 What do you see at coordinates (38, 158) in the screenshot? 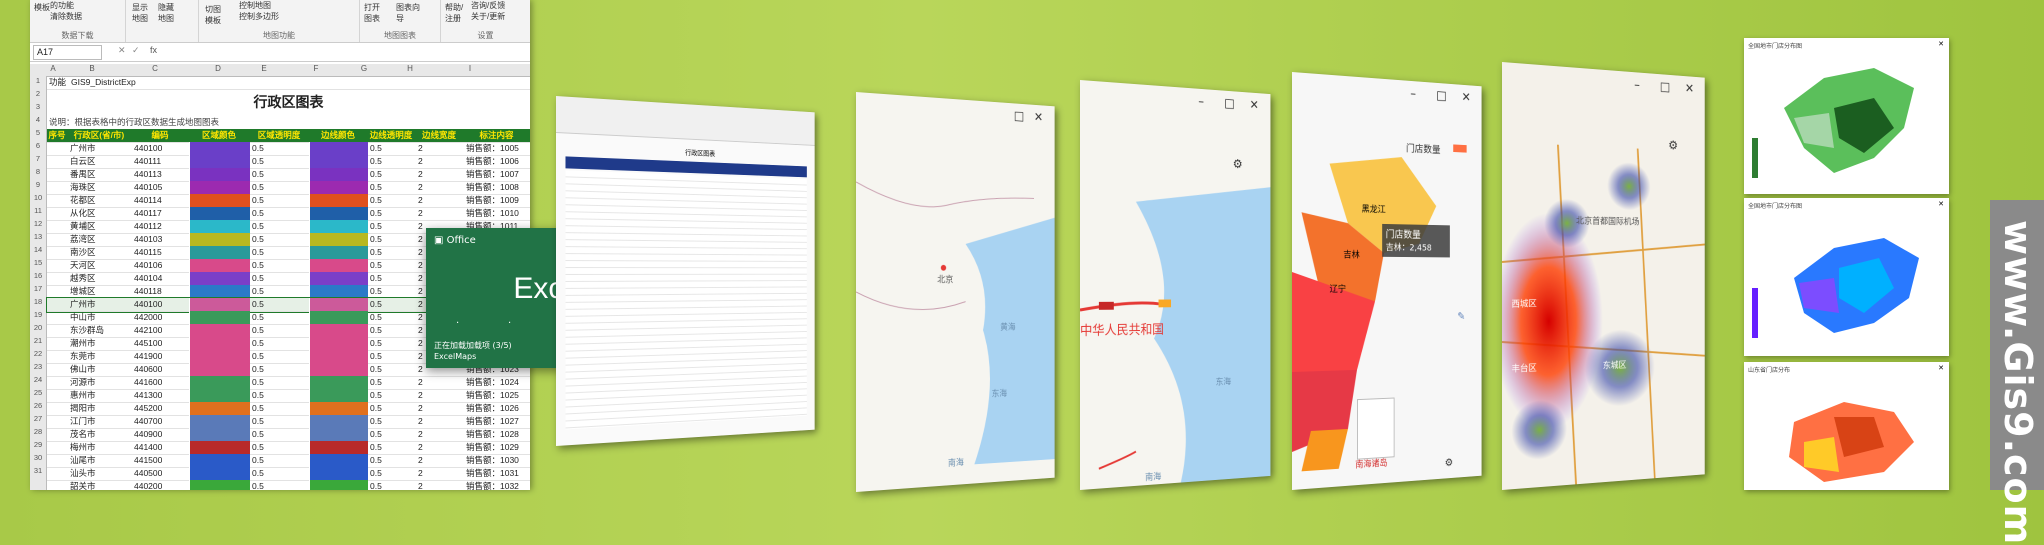
I see `row-number: 7` at bounding box center [38, 158].